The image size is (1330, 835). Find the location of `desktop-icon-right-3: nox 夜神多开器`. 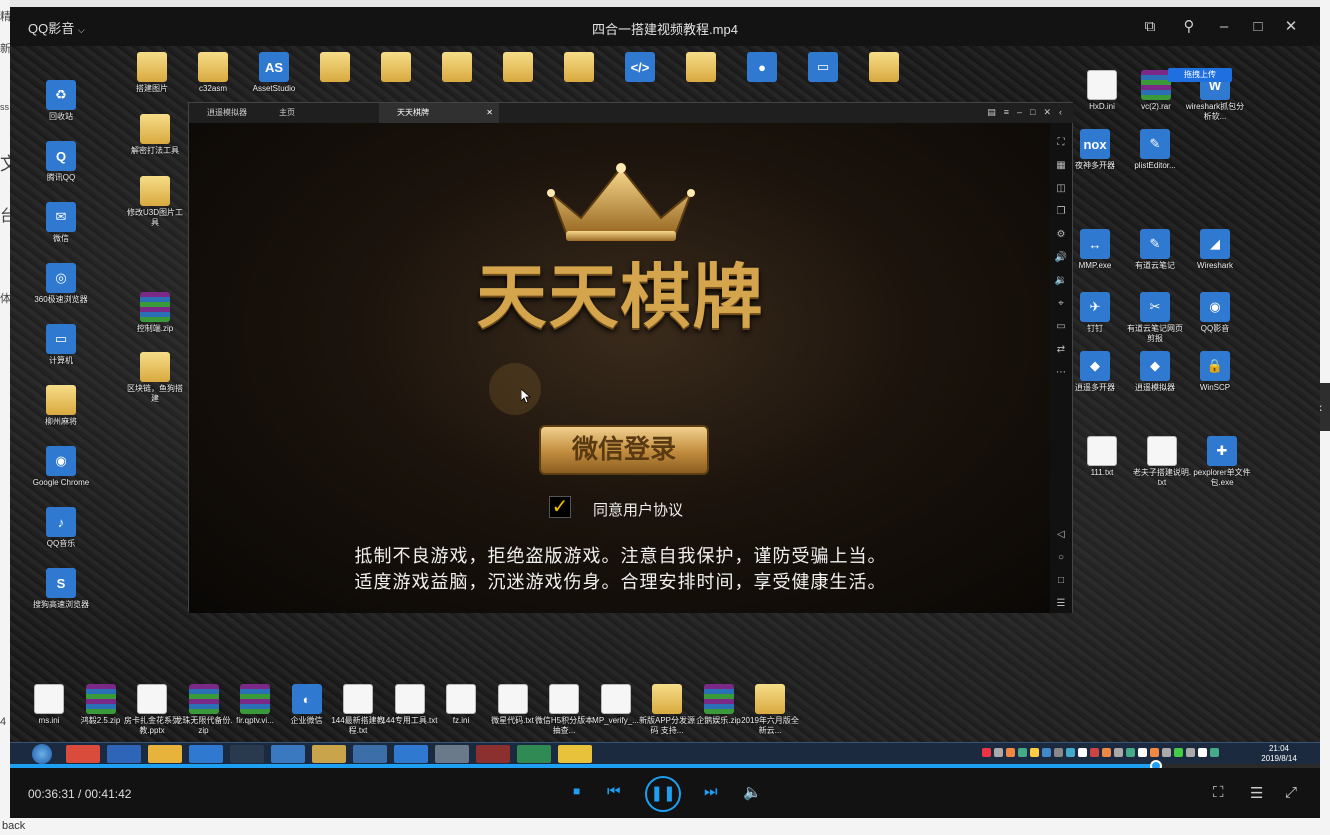

desktop-icon-right-3: nox 夜神多开器 is located at coordinates (1095, 150).